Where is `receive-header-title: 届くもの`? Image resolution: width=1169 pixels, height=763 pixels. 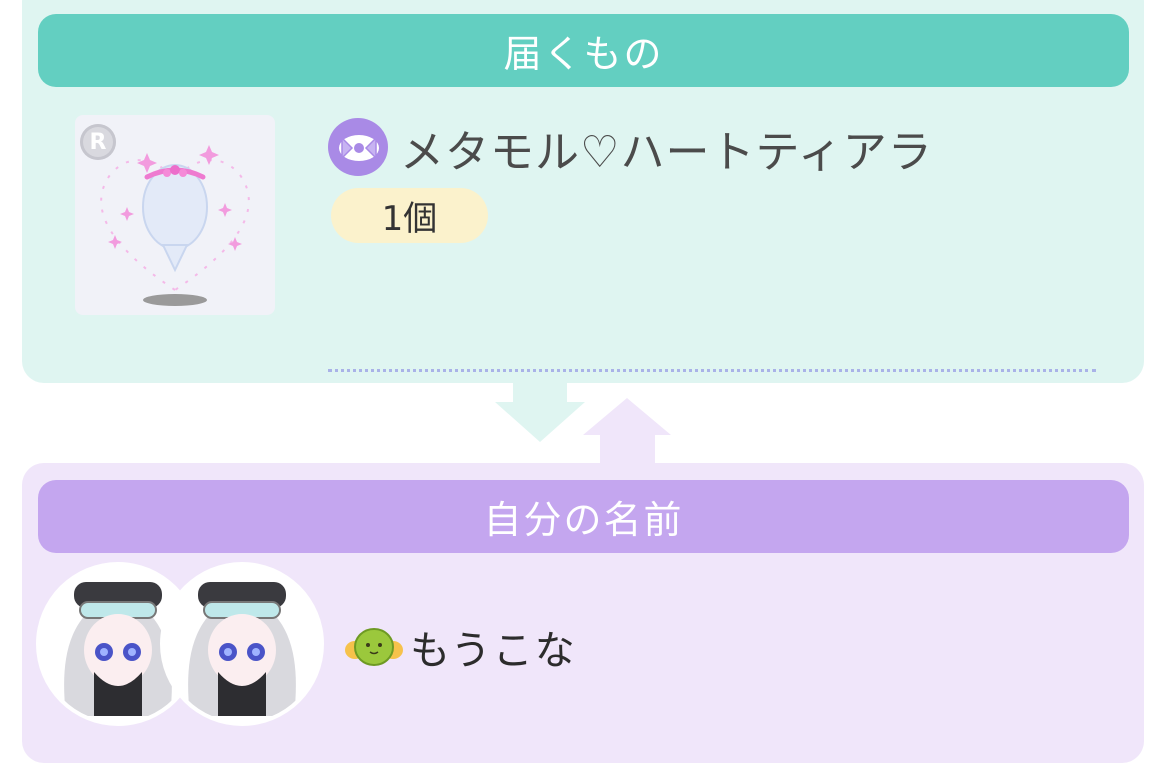
receive-header-title: 届くもの is located at coordinates (583, 54).